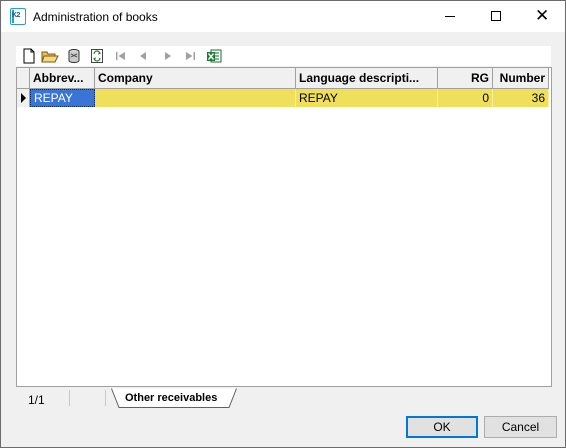 The image size is (566, 448). Describe the element at coordinates (95, 17) in the screenshot. I see `window-title: Administration of books` at that location.